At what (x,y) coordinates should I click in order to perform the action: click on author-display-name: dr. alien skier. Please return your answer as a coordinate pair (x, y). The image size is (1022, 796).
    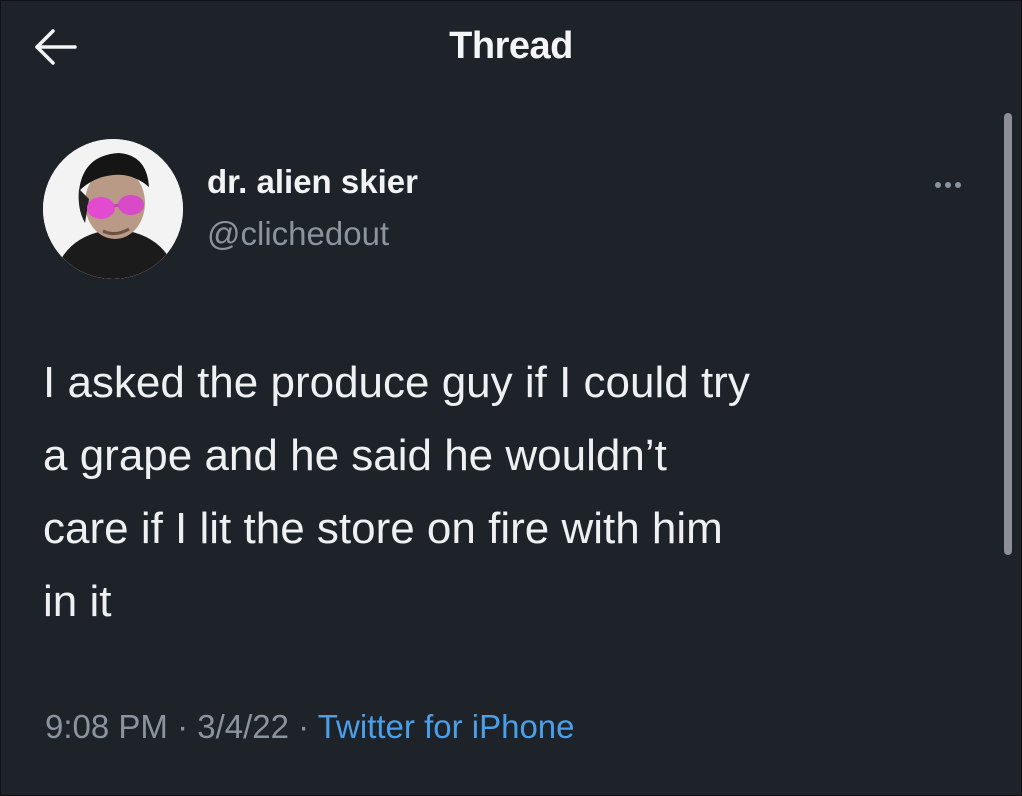
    Looking at the image, I should click on (312, 182).